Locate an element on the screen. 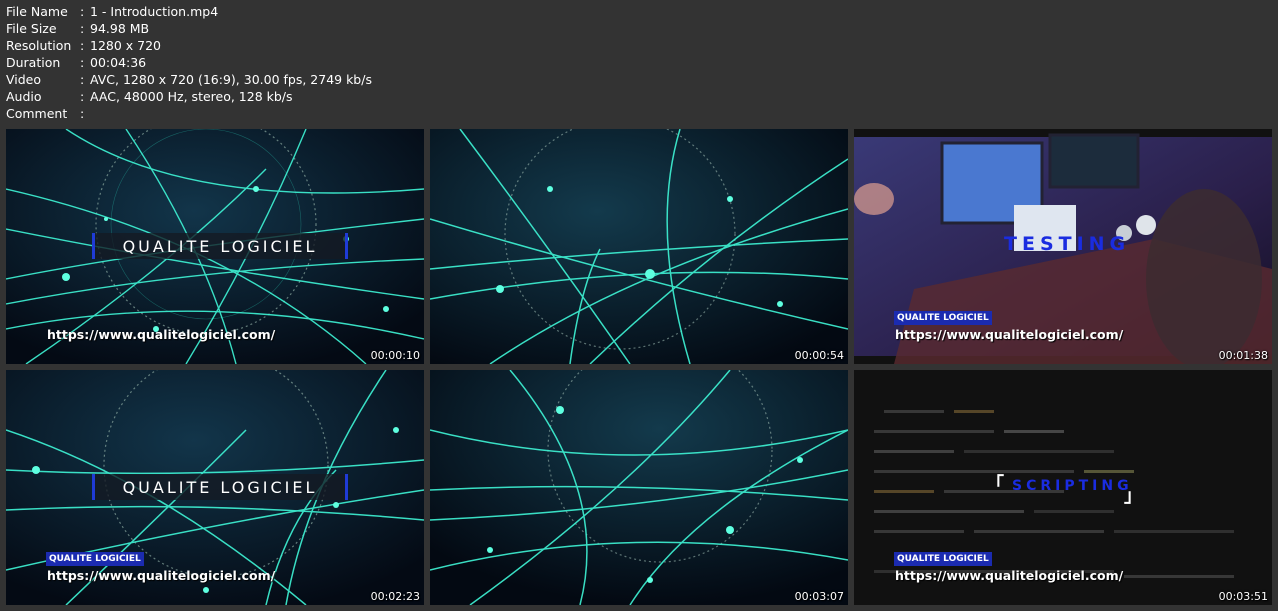  meta-row-file-name: File Name : 1 - Introduction.mp4 is located at coordinates (189, 11).